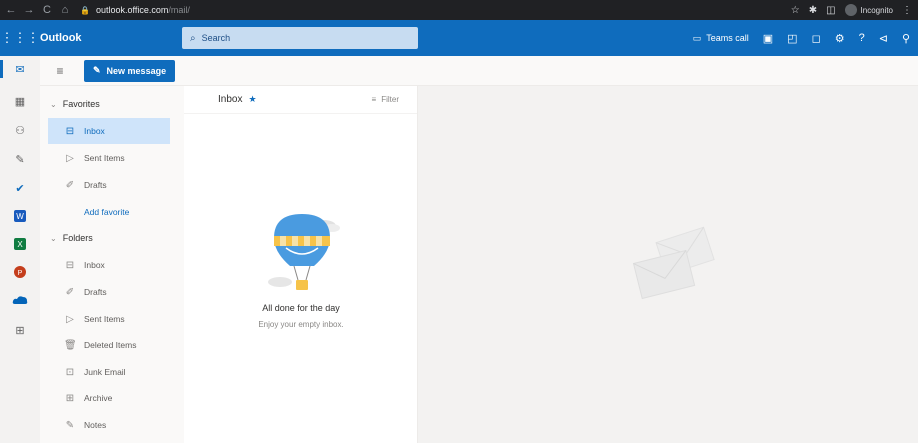  Describe the element at coordinates (1, 69) in the screenshot. I see `rail-selection-indicator` at that location.